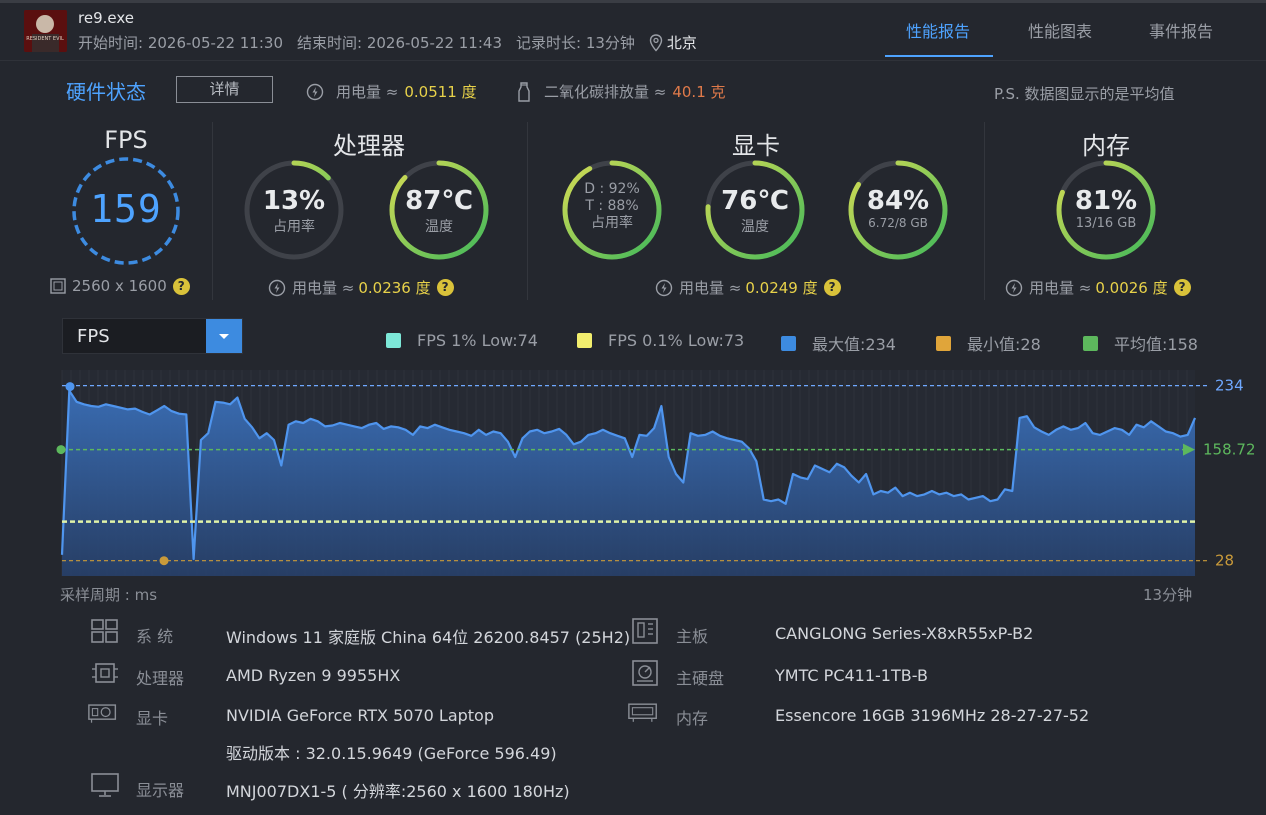  I want to click on tab-performance-report: 性能报告, so click(938, 30).